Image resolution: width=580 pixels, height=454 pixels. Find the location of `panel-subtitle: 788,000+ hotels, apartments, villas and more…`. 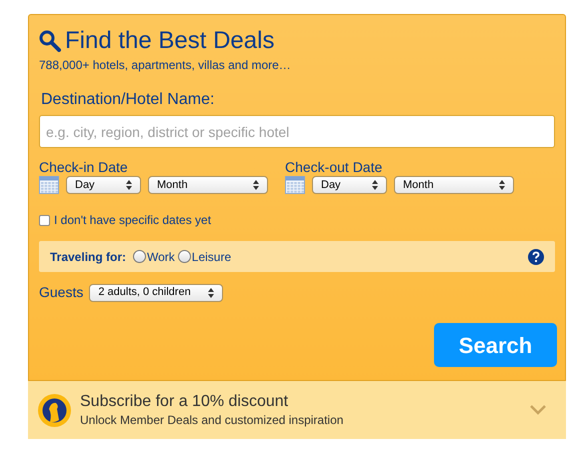

panel-subtitle: 788,000+ hotels, apartments, villas and more… is located at coordinates (165, 65).